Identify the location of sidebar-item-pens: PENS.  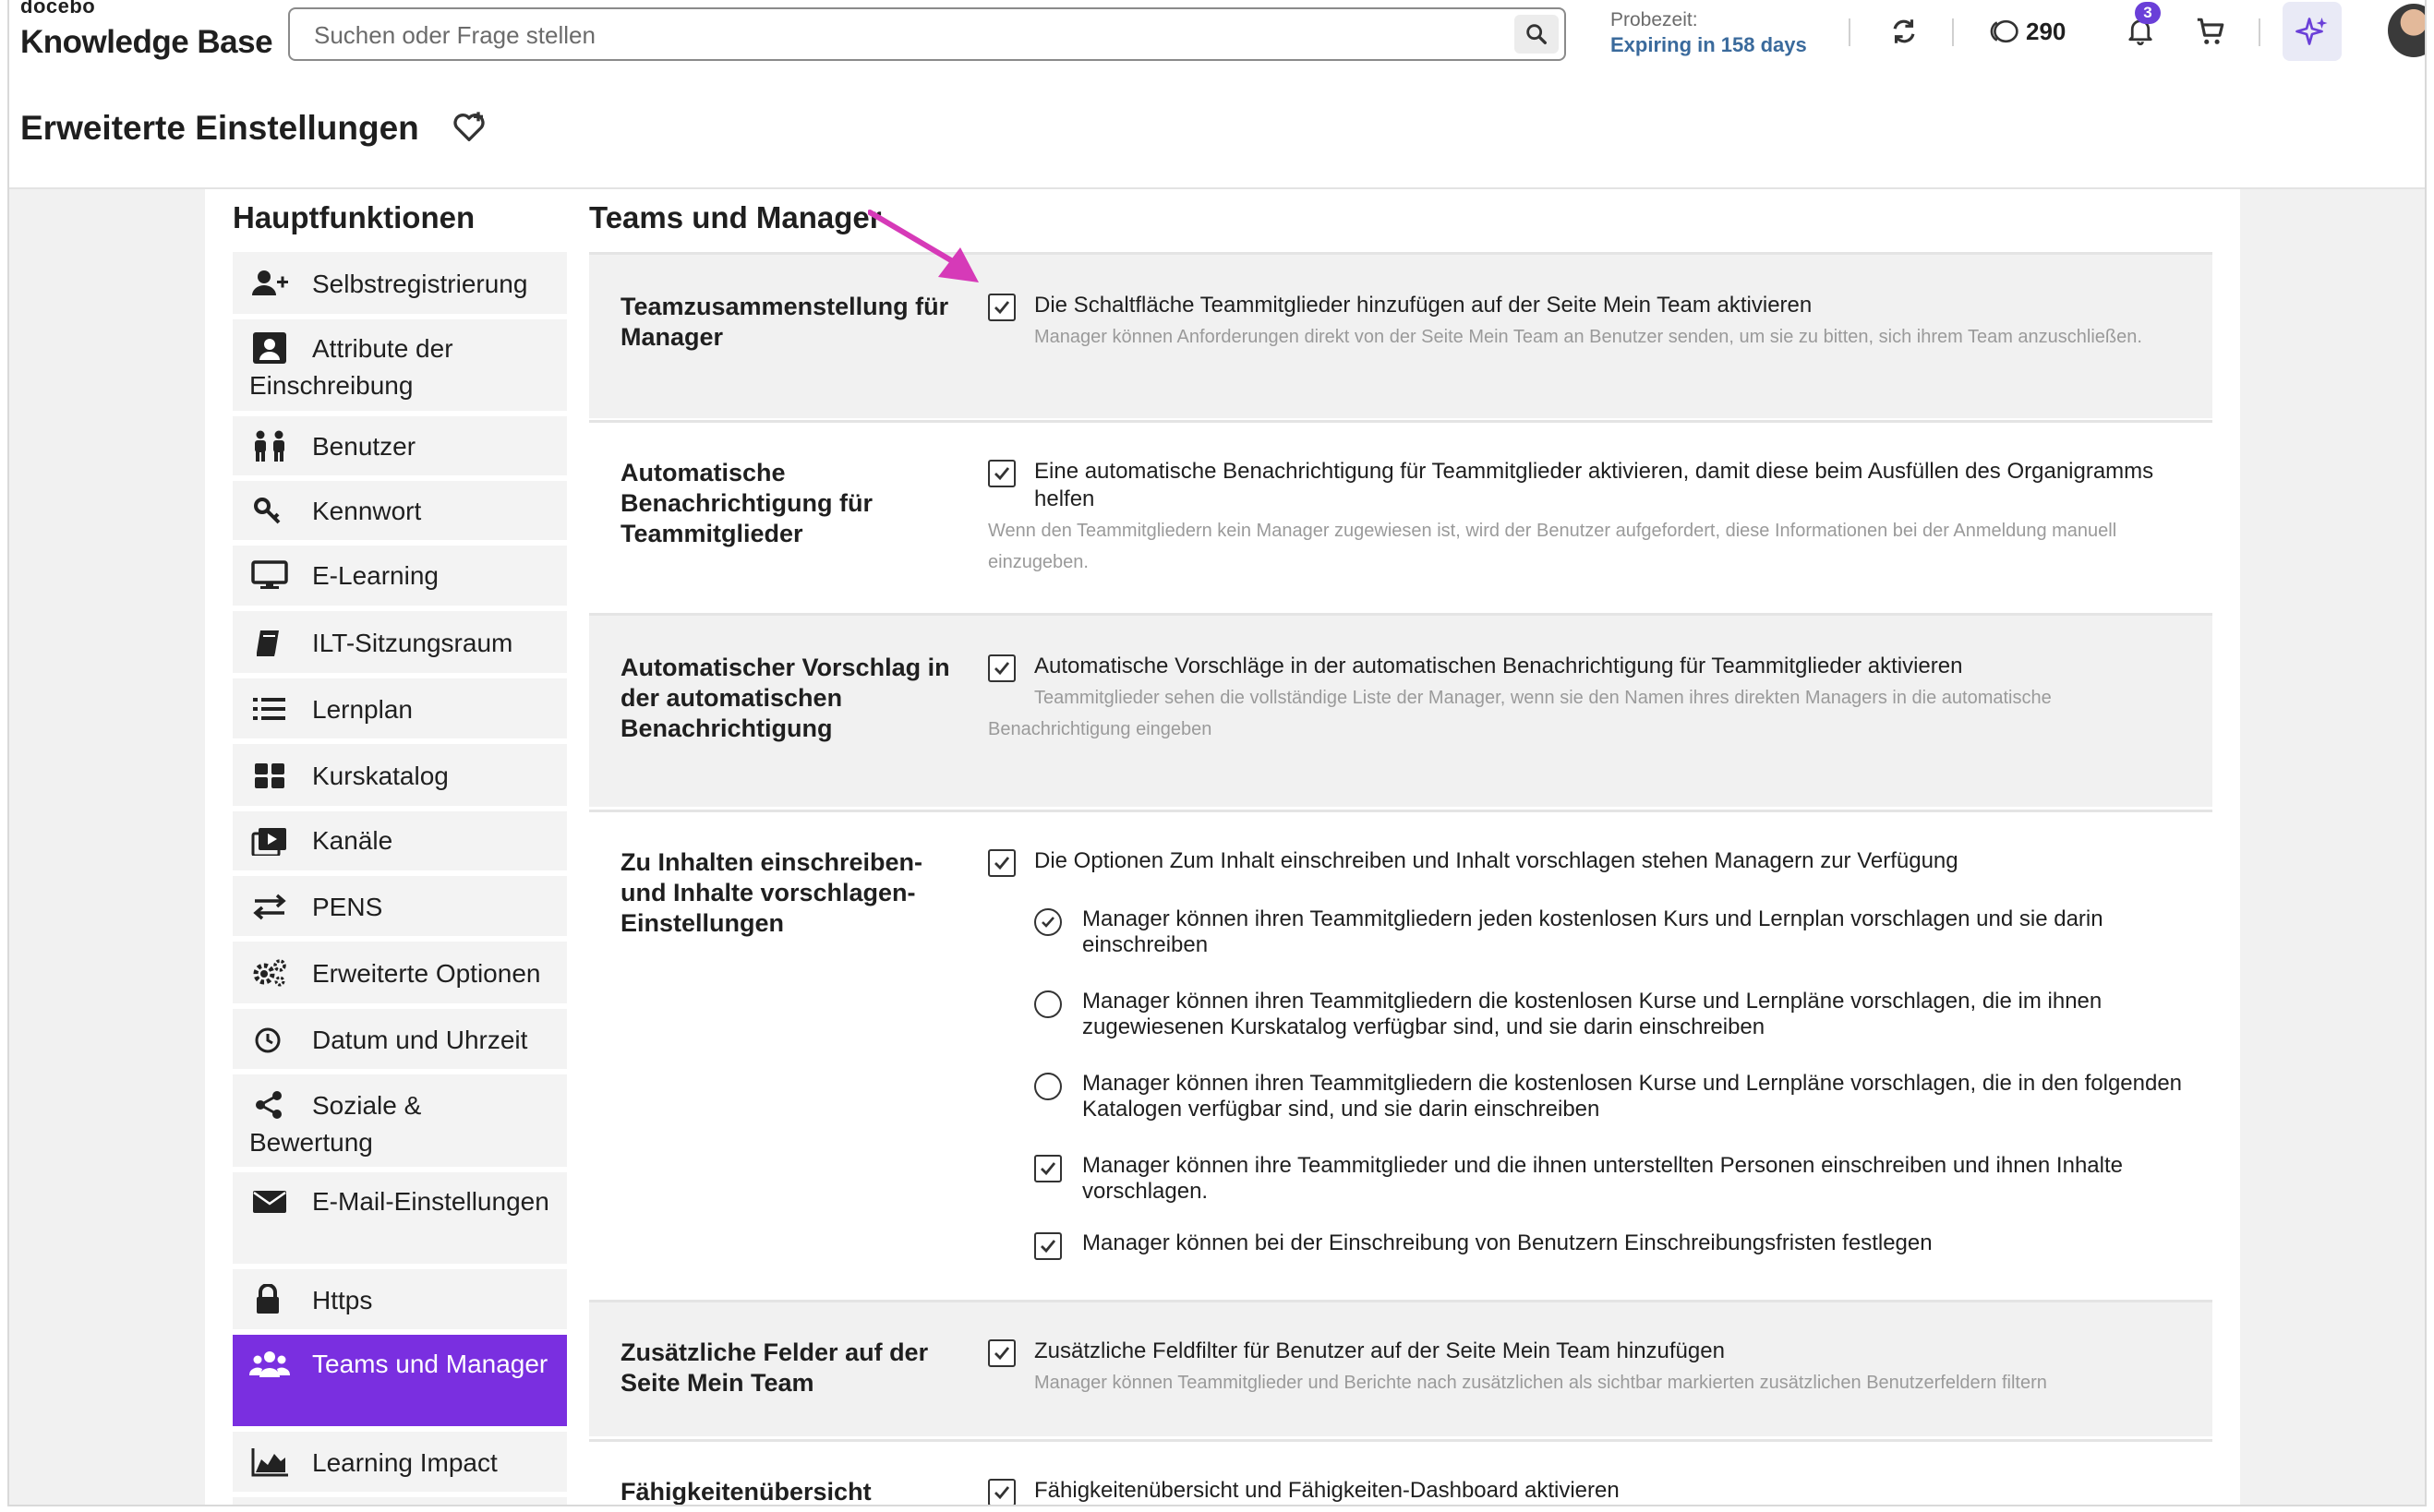
(400, 907).